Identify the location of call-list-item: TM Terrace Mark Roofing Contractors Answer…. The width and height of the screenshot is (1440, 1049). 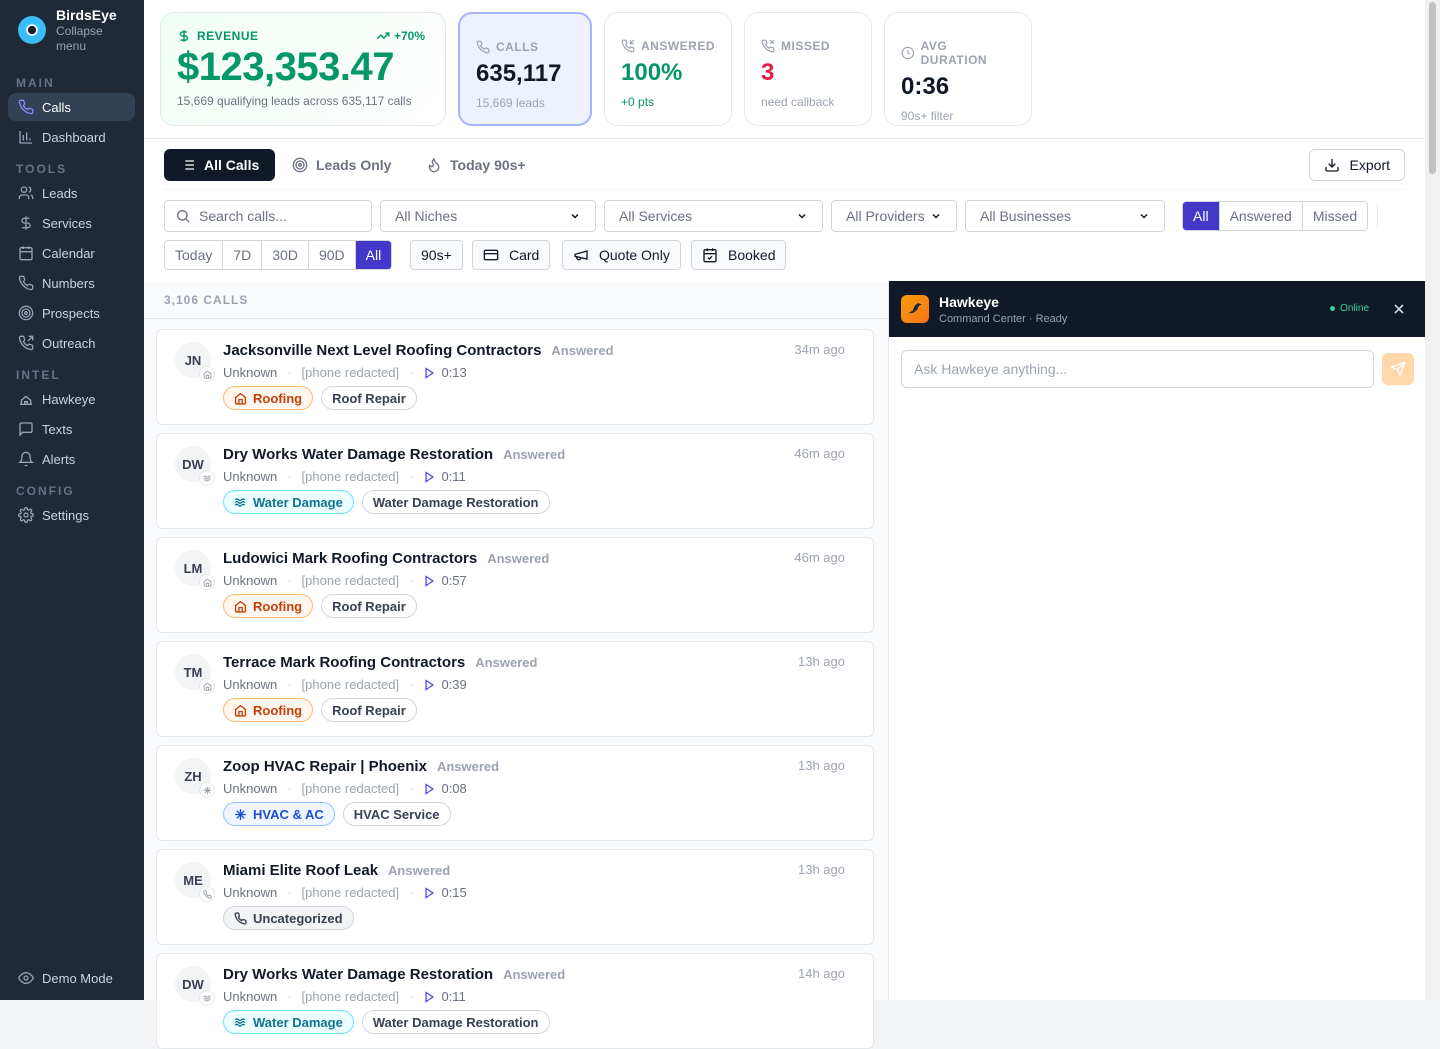
(515, 689).